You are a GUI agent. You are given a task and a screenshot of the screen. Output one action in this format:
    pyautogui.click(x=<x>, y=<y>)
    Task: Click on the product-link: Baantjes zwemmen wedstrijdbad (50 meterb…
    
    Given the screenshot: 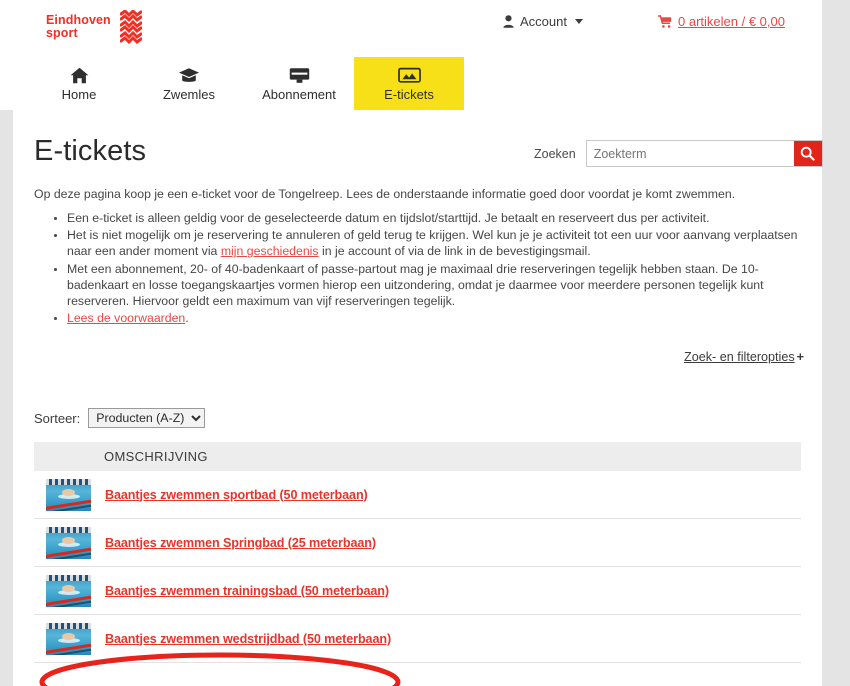 What is the action you would take?
    pyautogui.click(x=248, y=639)
    